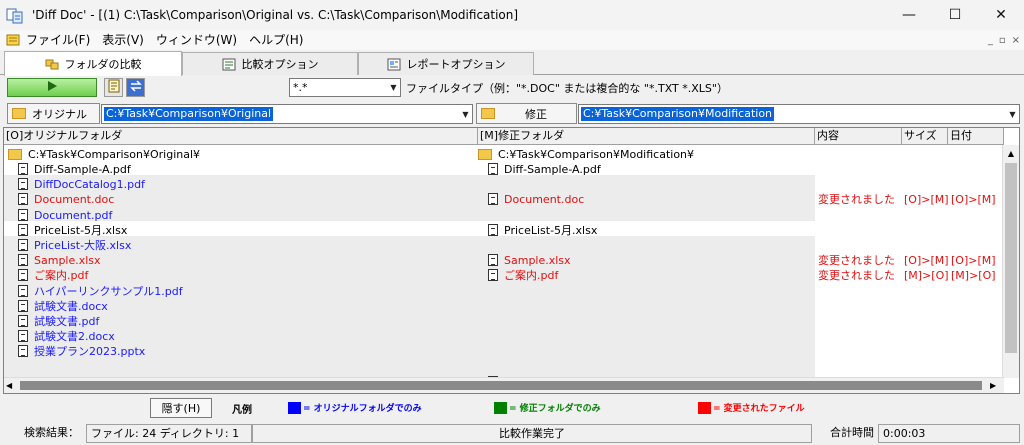  Describe the element at coordinates (242, 410) in the screenshot. I see `legend-title: 凡例` at that location.